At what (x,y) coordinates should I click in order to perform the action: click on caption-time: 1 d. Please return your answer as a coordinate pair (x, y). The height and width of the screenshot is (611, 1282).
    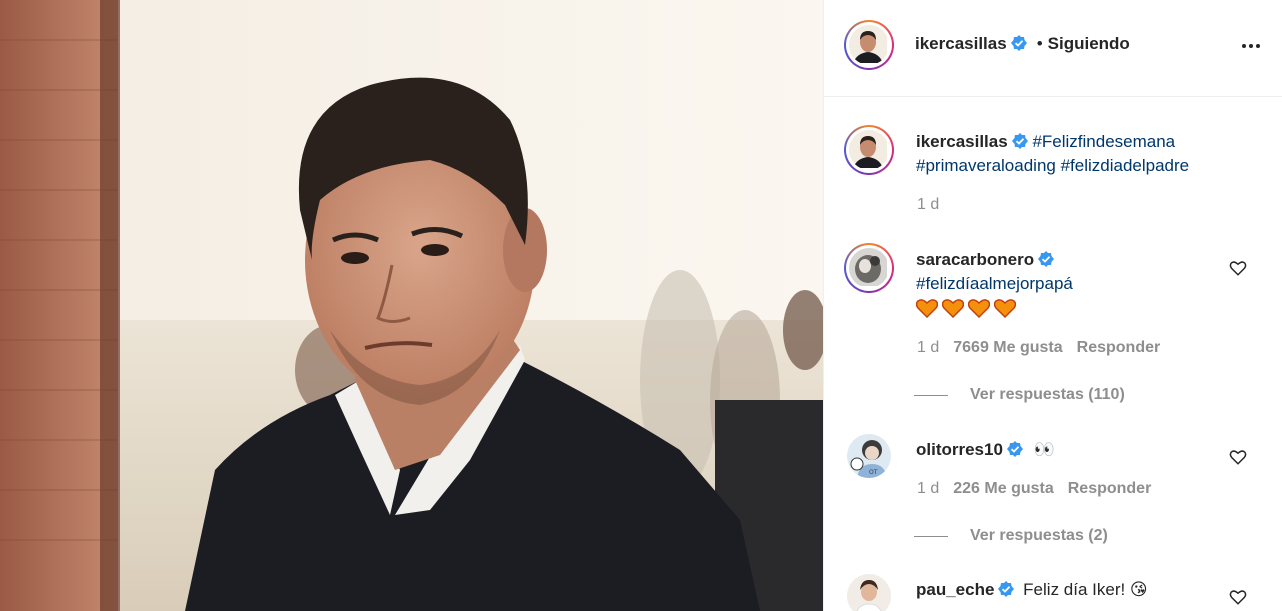
    Looking at the image, I should click on (928, 205).